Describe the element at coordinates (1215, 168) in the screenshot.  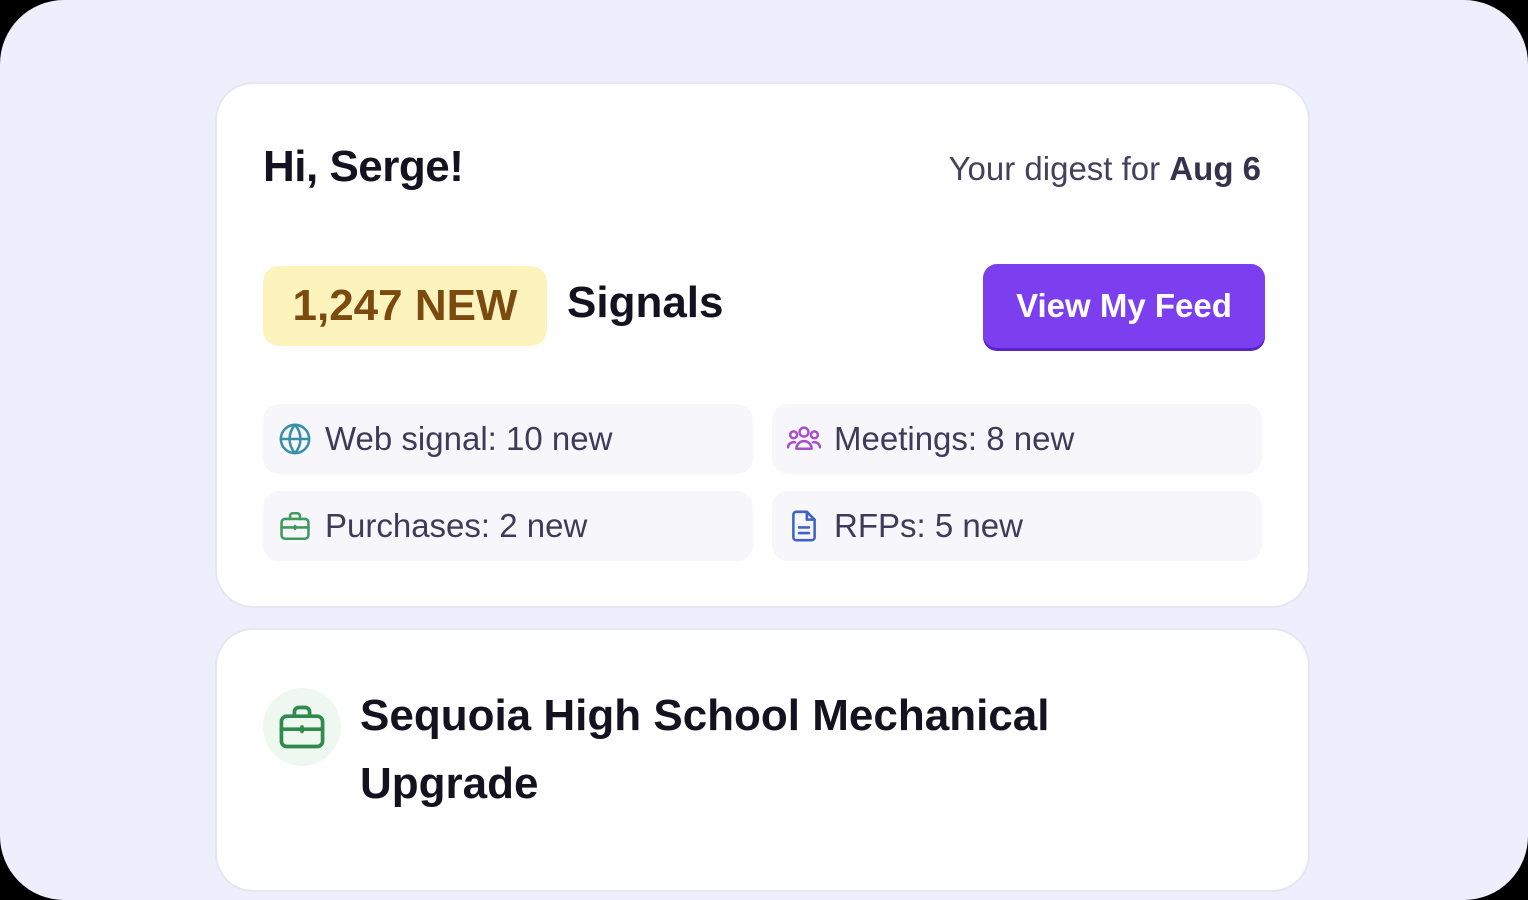
I see `digest-date-value: Aug 6` at that location.